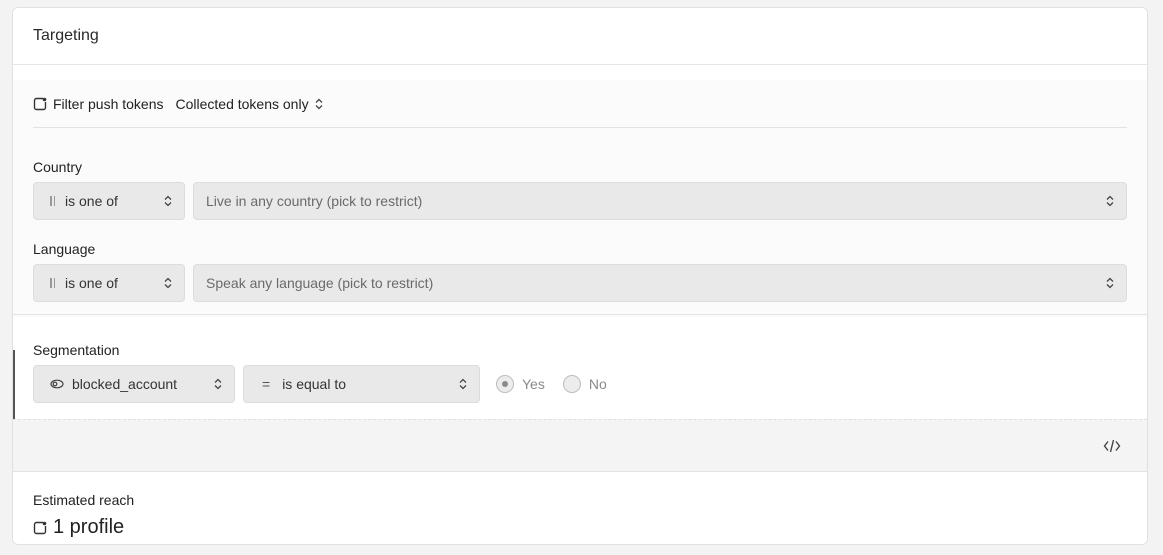 This screenshot has height=555, width=1163. What do you see at coordinates (84, 500) in the screenshot?
I see `estimated-reach-label: Estimated reach` at bounding box center [84, 500].